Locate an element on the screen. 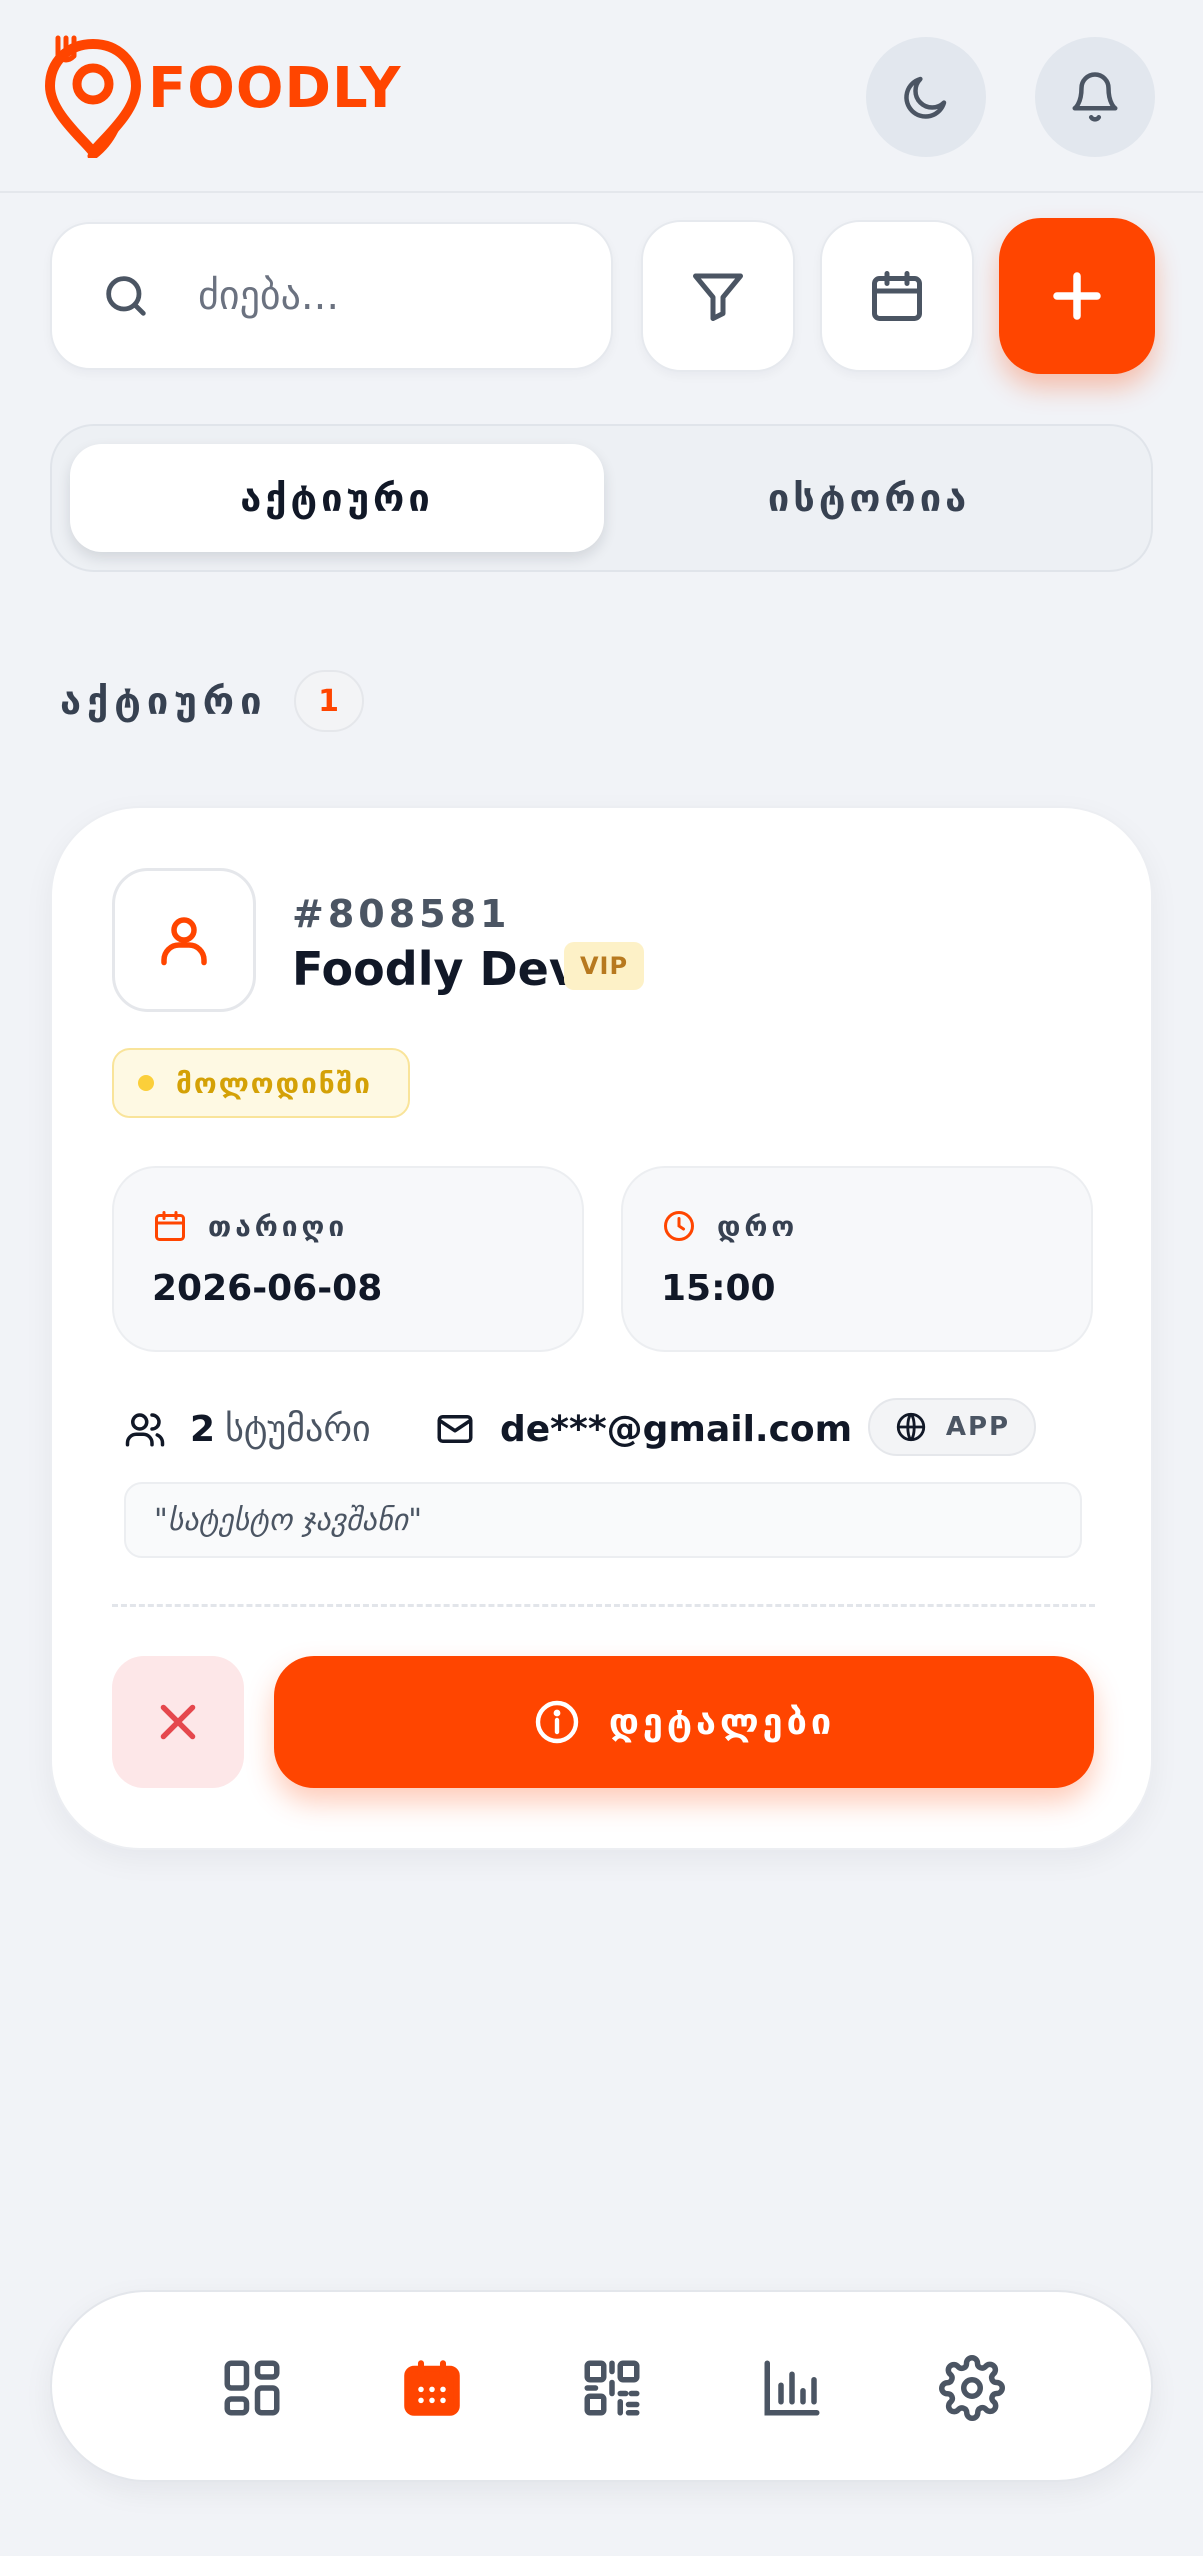 The width and height of the screenshot is (1203, 2556). guest-name: Foodly Dev is located at coordinates (435, 969).